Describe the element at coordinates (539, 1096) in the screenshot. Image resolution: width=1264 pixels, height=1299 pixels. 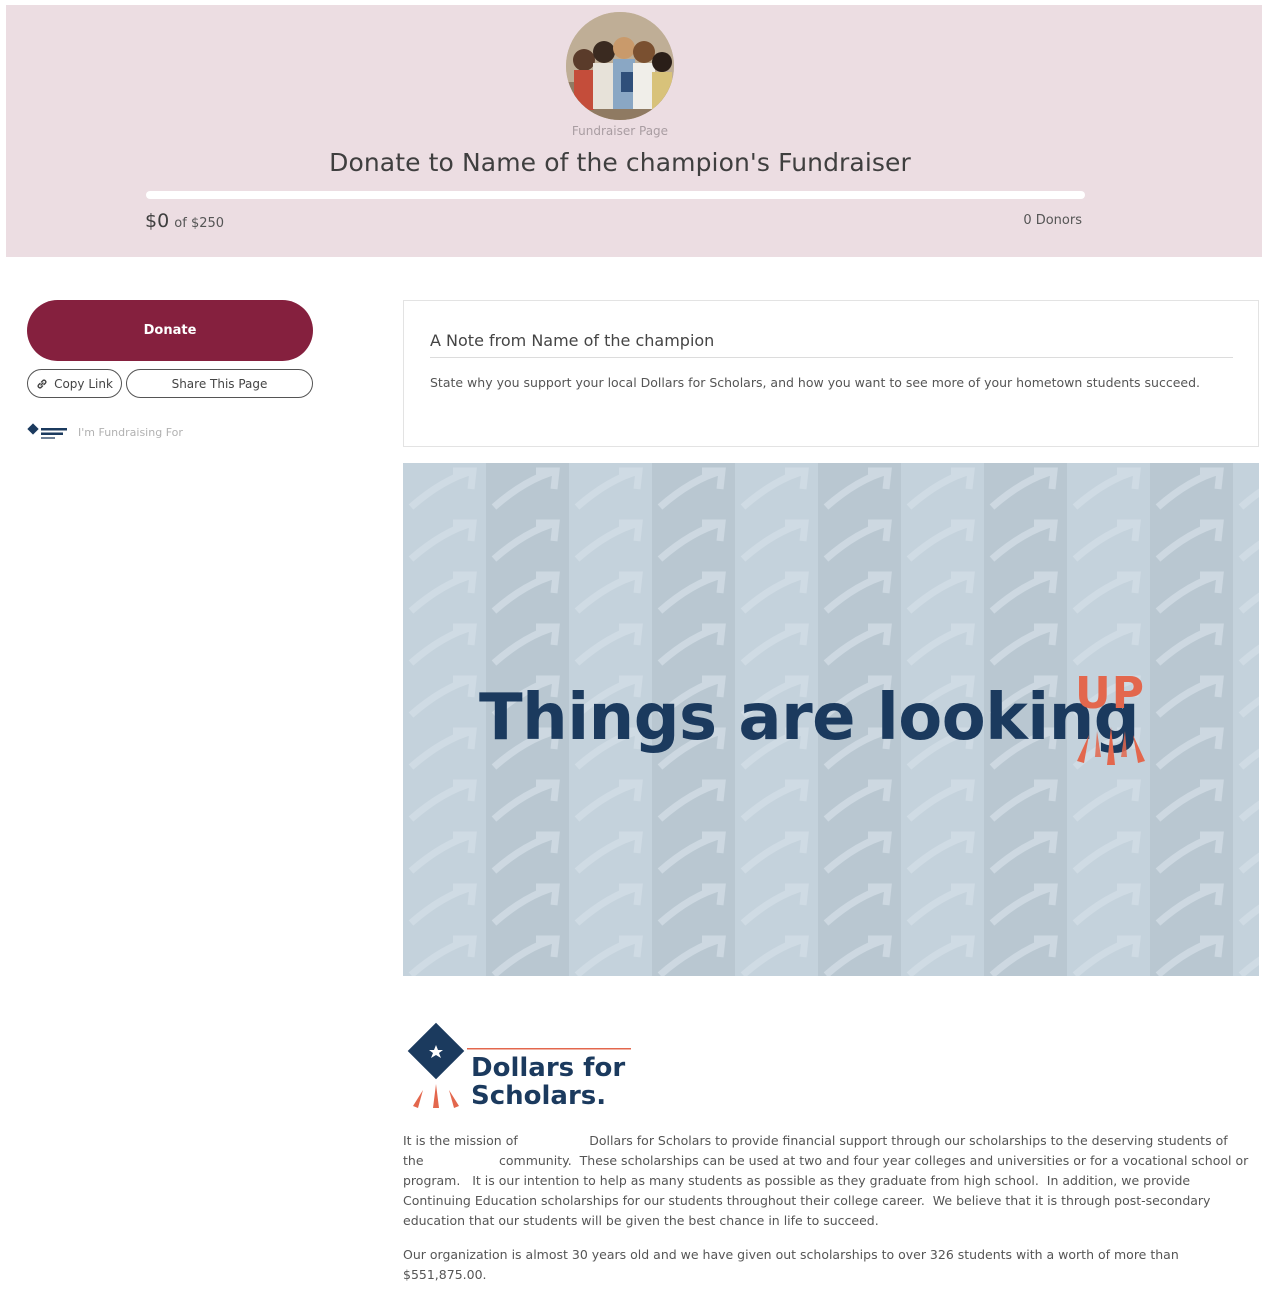
I see `organization-name-line2: Scholars.` at that location.